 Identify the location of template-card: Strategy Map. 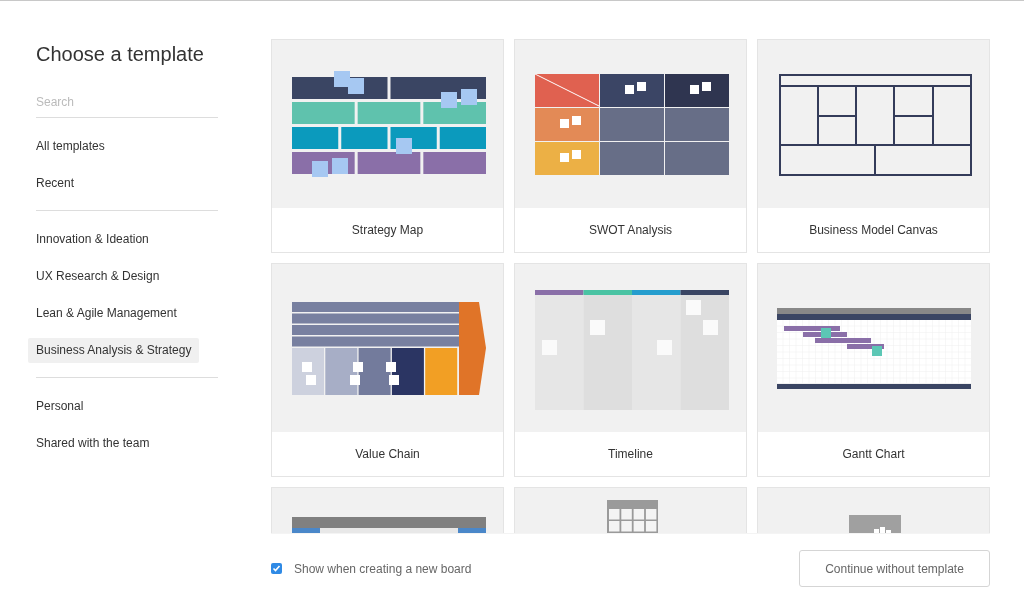
(387, 146).